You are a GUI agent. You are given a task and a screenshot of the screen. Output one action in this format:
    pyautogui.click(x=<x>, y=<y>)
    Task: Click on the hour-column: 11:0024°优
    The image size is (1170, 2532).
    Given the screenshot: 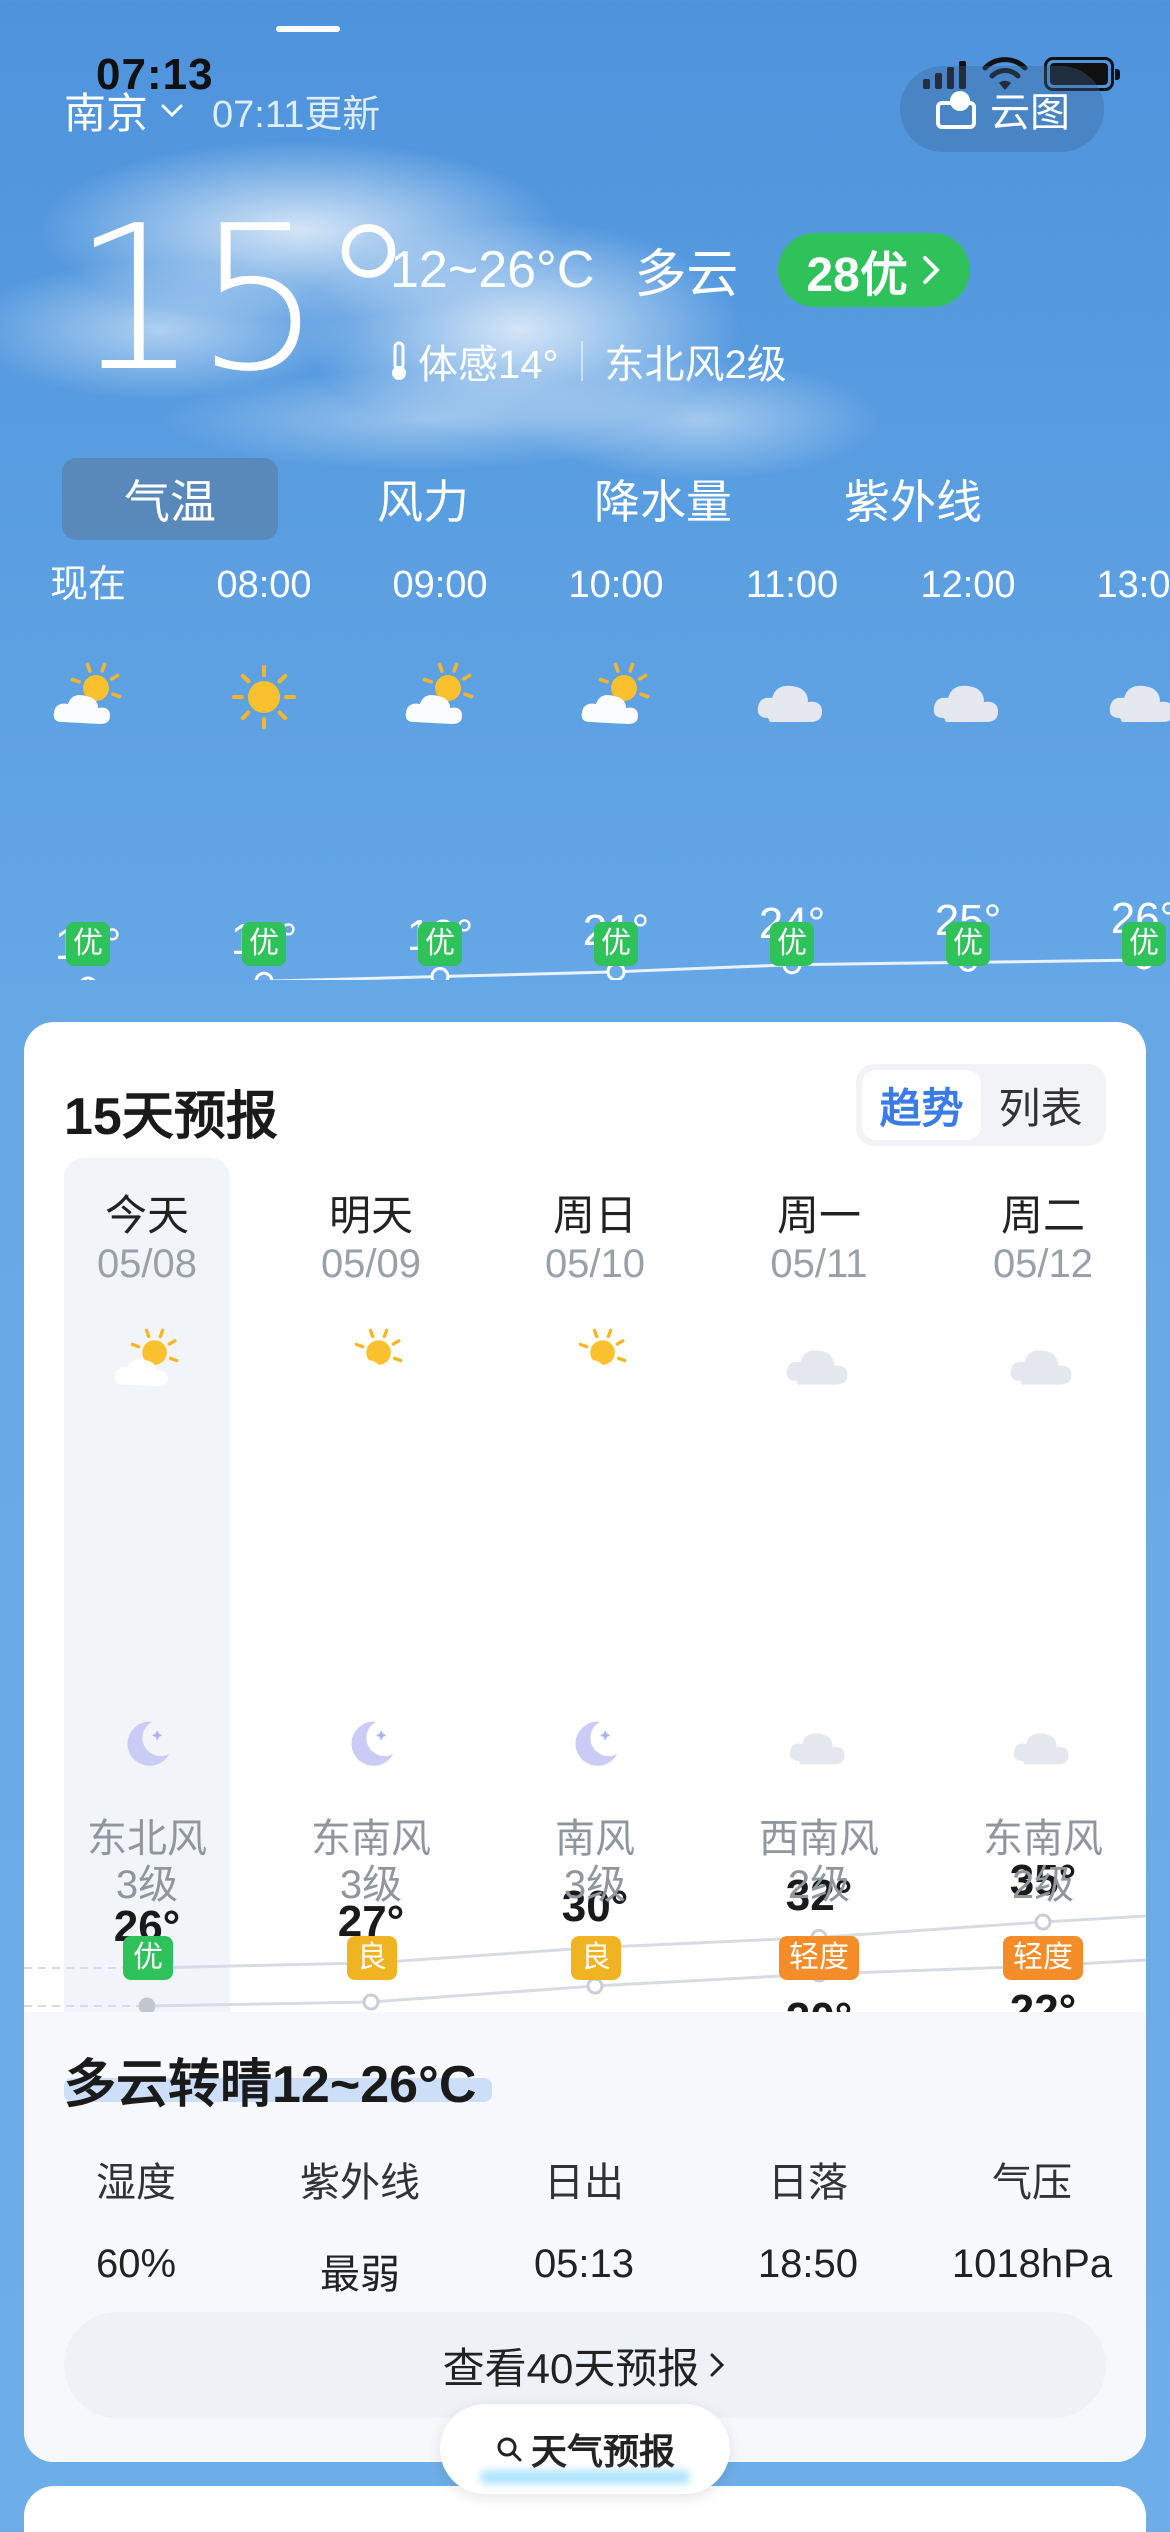 What is the action you would take?
    pyautogui.click(x=792, y=763)
    